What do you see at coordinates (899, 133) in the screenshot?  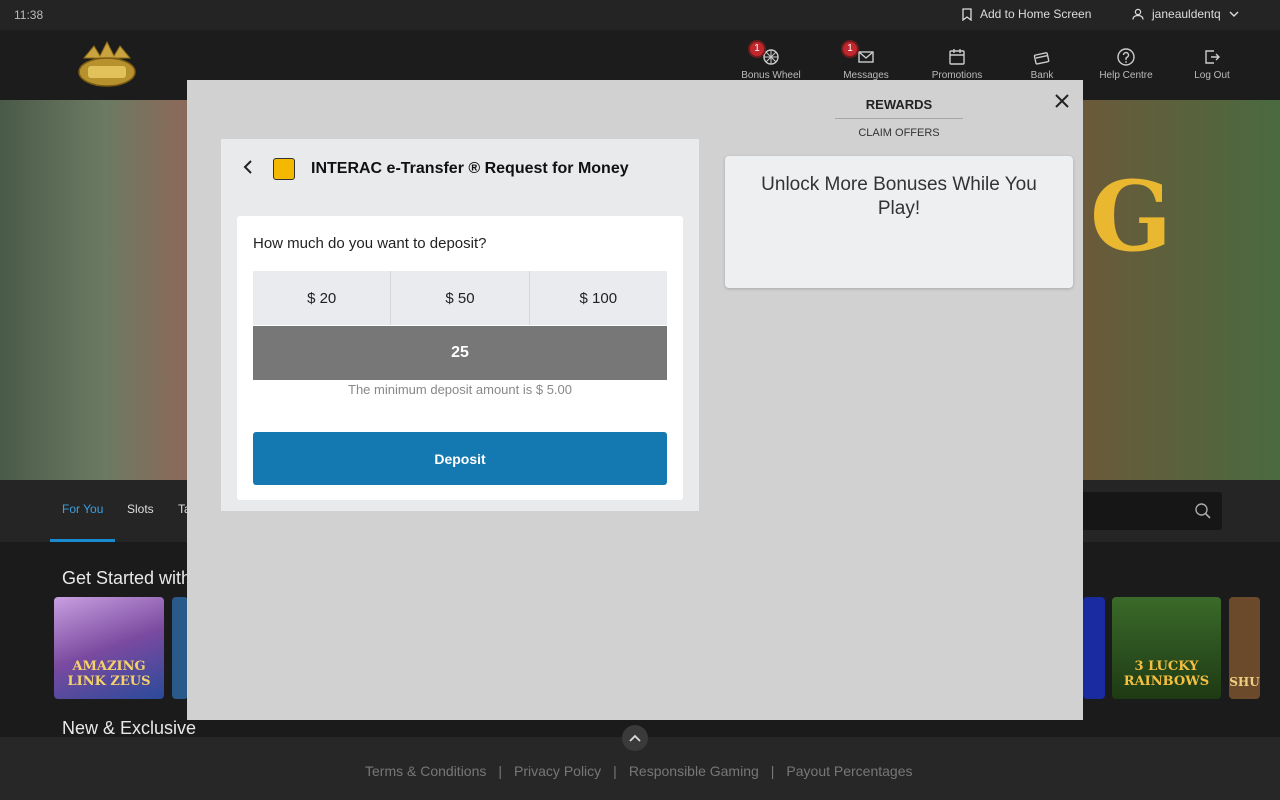 I see `claim-offers-link: CLAIM OFFERS` at bounding box center [899, 133].